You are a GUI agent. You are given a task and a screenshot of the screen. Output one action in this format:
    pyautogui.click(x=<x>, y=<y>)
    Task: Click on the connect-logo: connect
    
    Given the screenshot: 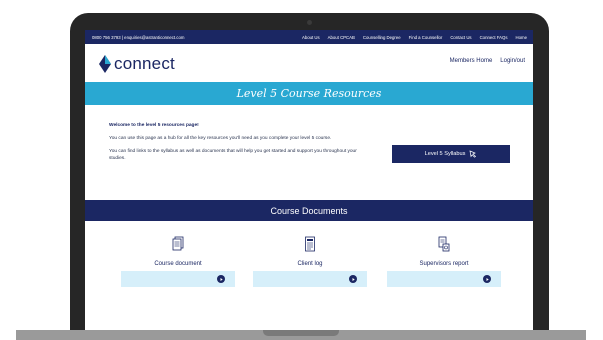 What is the action you would take?
    pyautogui.click(x=137, y=64)
    